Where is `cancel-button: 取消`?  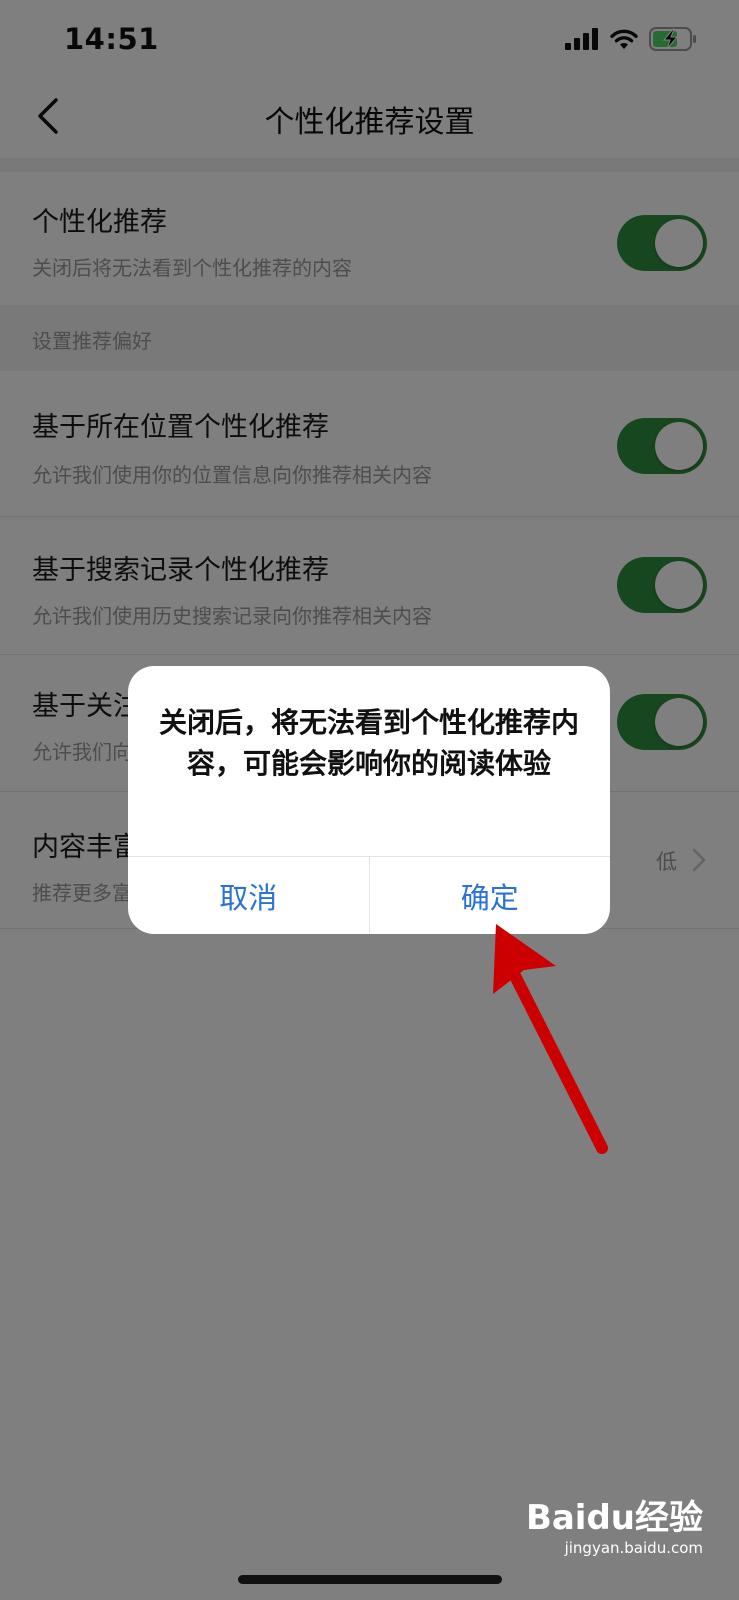 cancel-button: 取消 is located at coordinates (248, 895).